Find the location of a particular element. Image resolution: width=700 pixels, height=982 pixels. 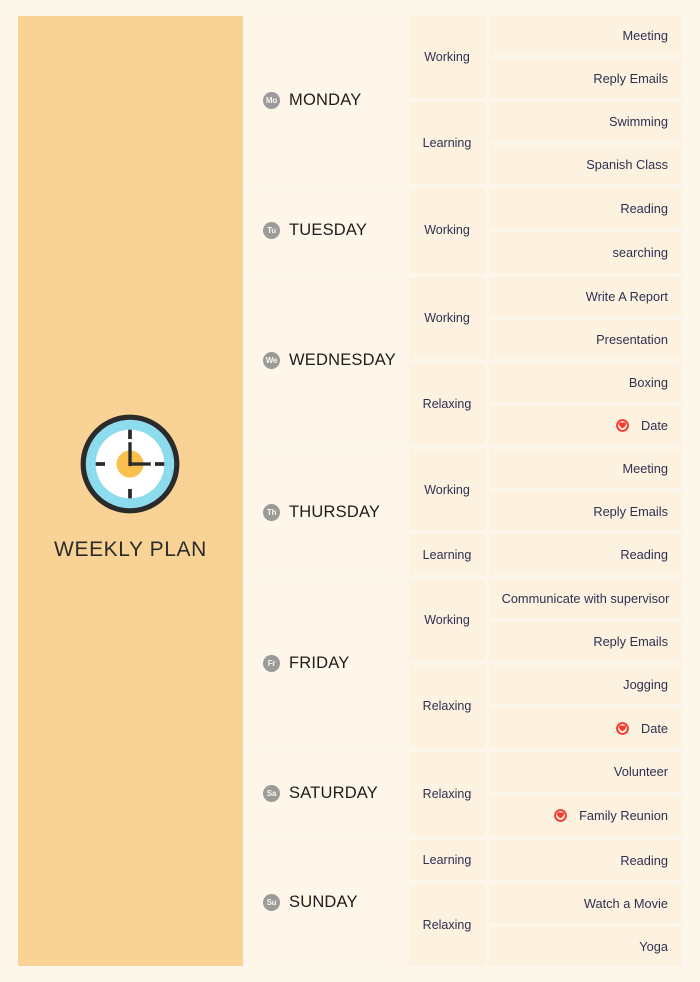

activity-group: Working Meeting Reply Emails is located at coordinates (545, 489).